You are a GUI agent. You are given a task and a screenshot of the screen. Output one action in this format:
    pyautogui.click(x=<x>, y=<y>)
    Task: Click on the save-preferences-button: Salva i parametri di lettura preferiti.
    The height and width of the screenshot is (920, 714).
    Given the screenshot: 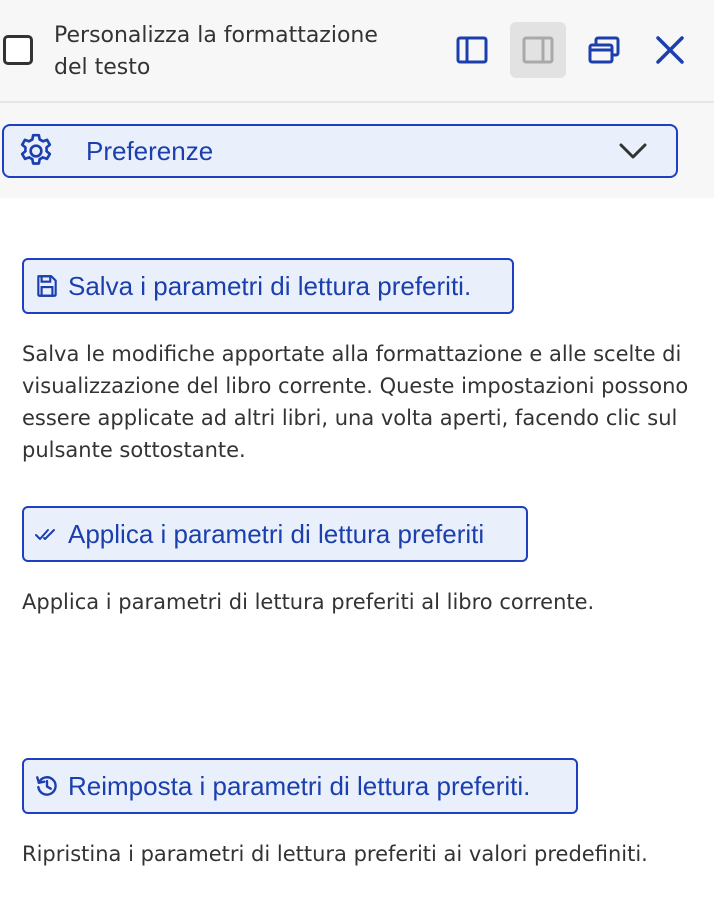 What is the action you would take?
    pyautogui.click(x=268, y=286)
    